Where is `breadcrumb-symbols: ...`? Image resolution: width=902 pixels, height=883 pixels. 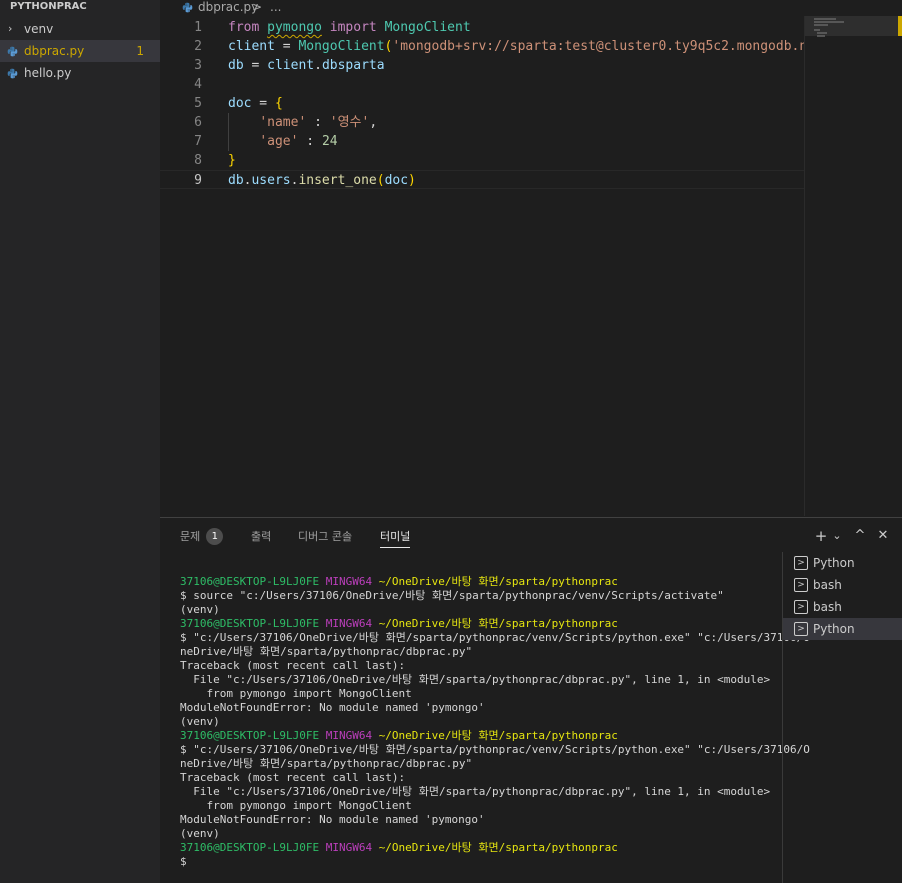 breadcrumb-symbols: ... is located at coordinates (275, 7).